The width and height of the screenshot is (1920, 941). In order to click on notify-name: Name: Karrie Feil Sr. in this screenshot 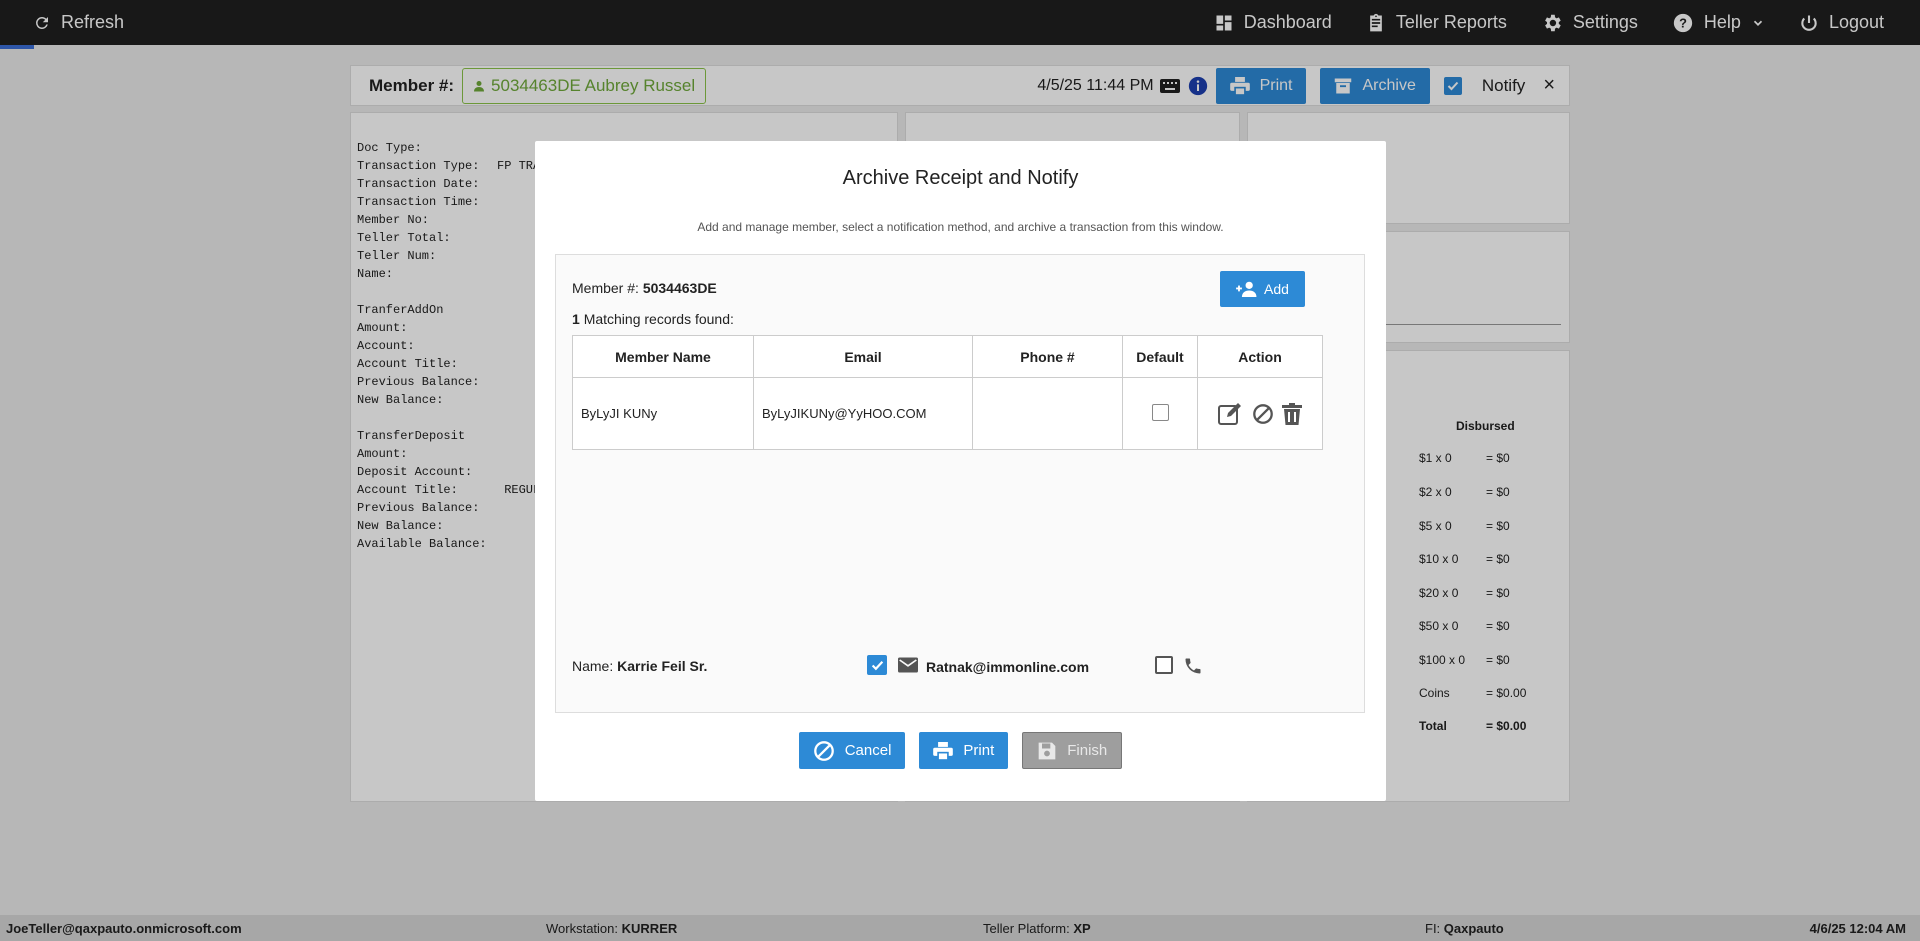, I will do `click(640, 666)`.